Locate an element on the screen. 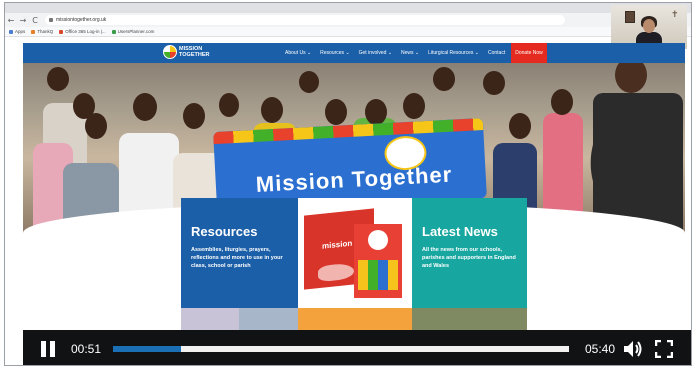 This screenshot has width=696, height=369. box-houses-graphic is located at coordinates (378, 275).